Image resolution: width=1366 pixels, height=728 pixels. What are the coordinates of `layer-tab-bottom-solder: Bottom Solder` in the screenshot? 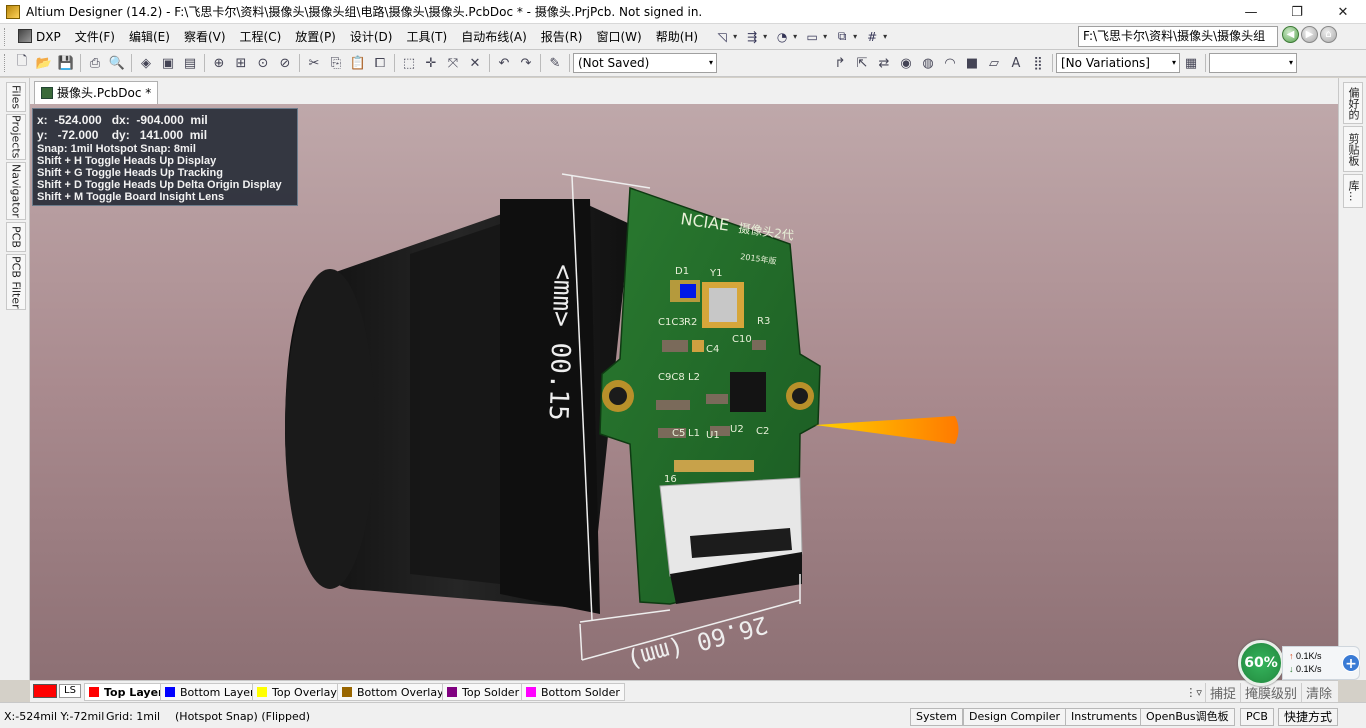 It's located at (573, 692).